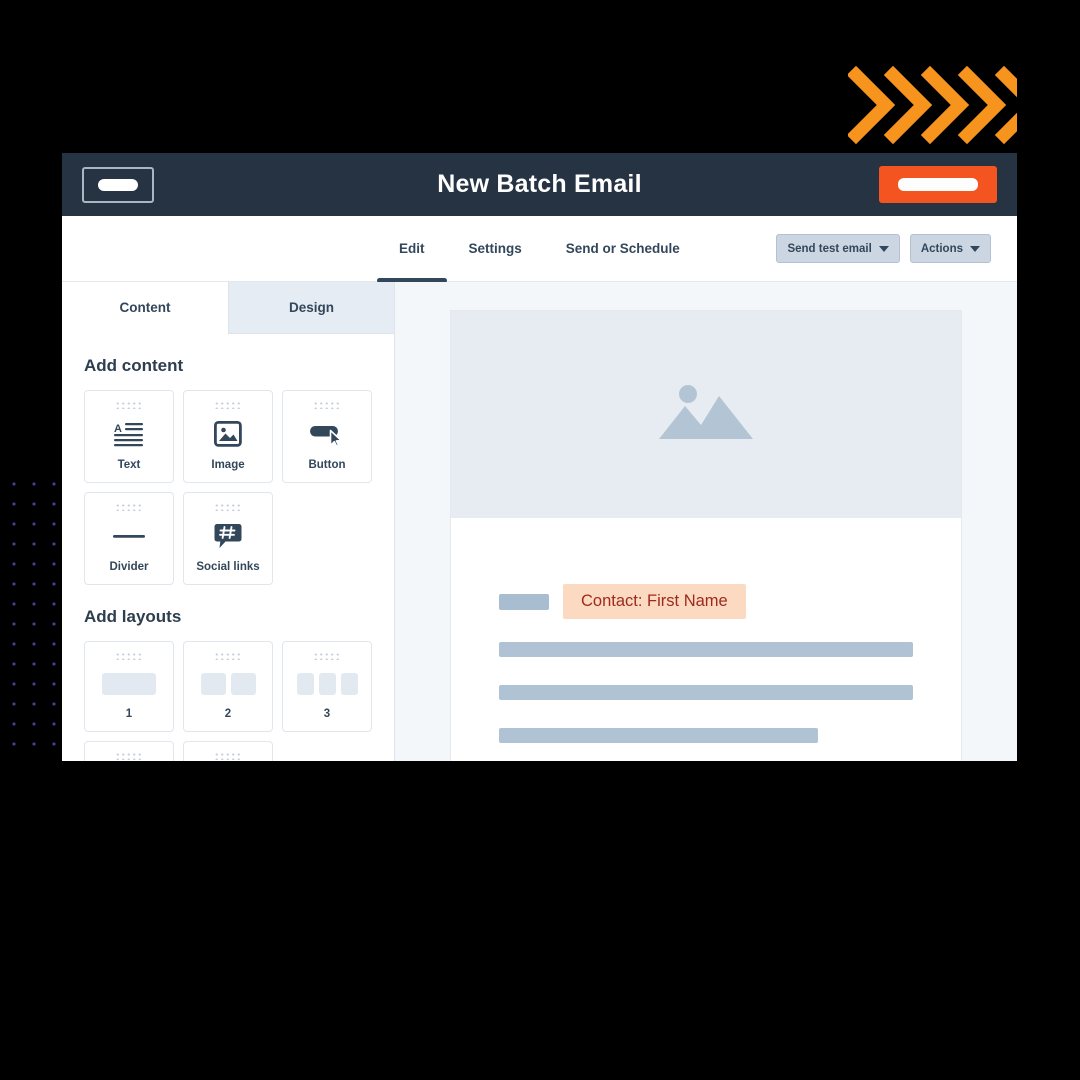  I want to click on greeting-placeholder-bar, so click(524, 601).